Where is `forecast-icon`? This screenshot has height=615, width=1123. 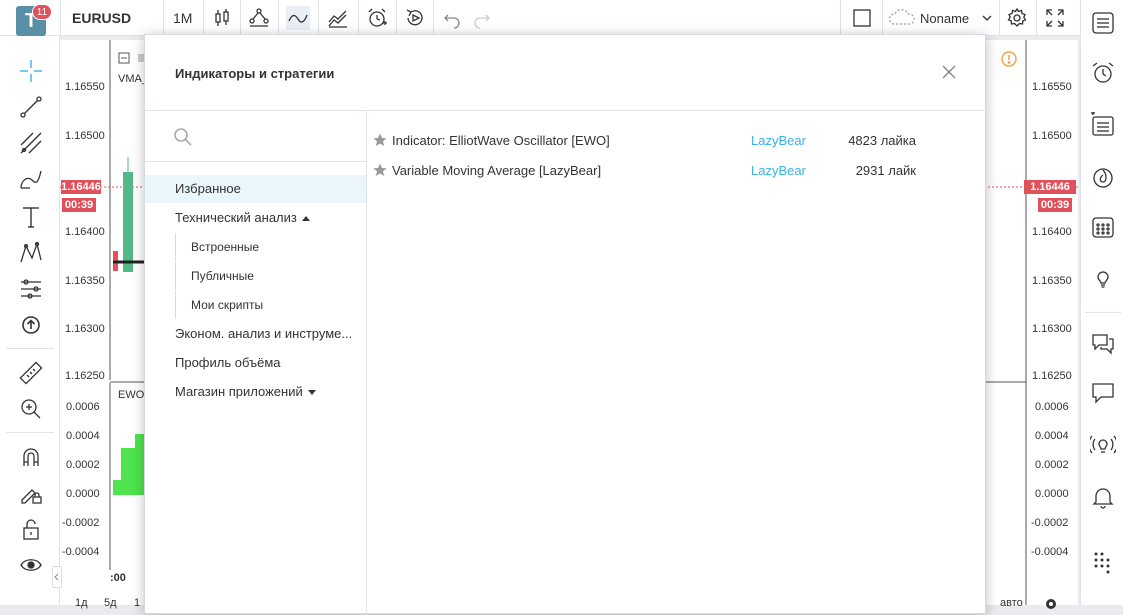
forecast-icon is located at coordinates (31, 289).